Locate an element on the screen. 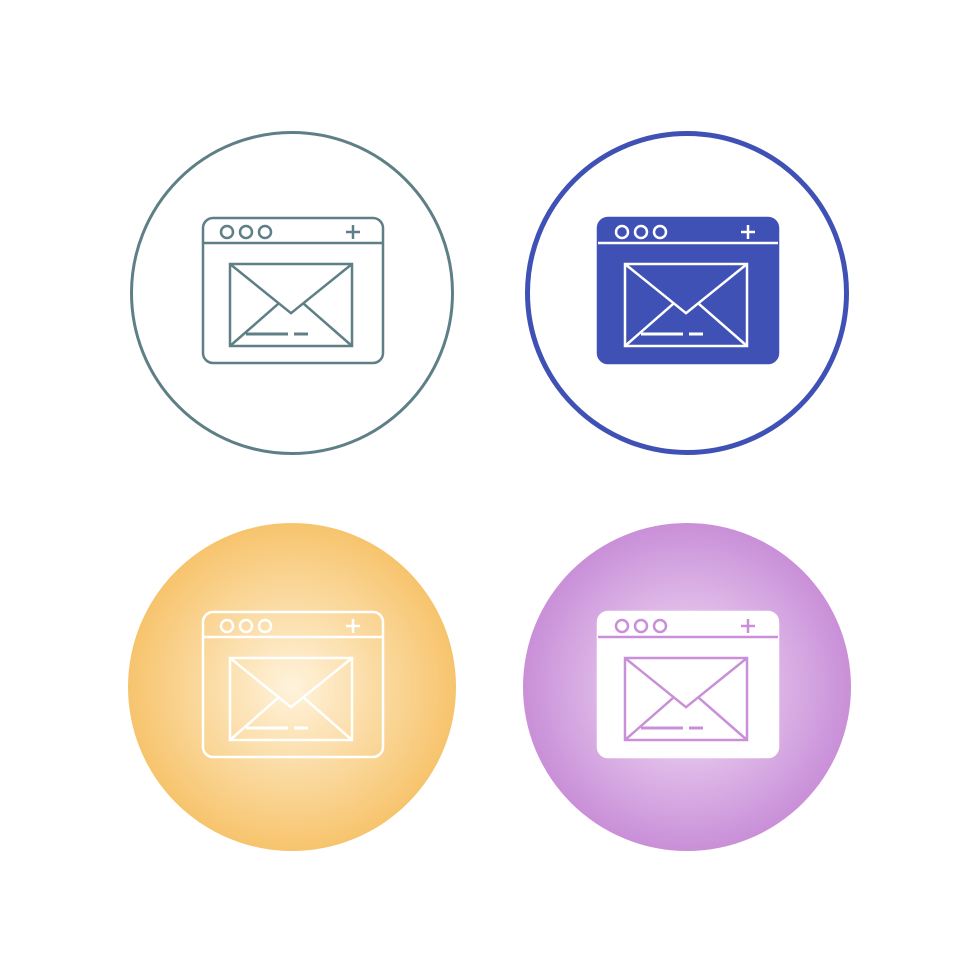 The width and height of the screenshot is (980, 980). browser-mail-icon-gradient-purple is located at coordinates (687, 687).